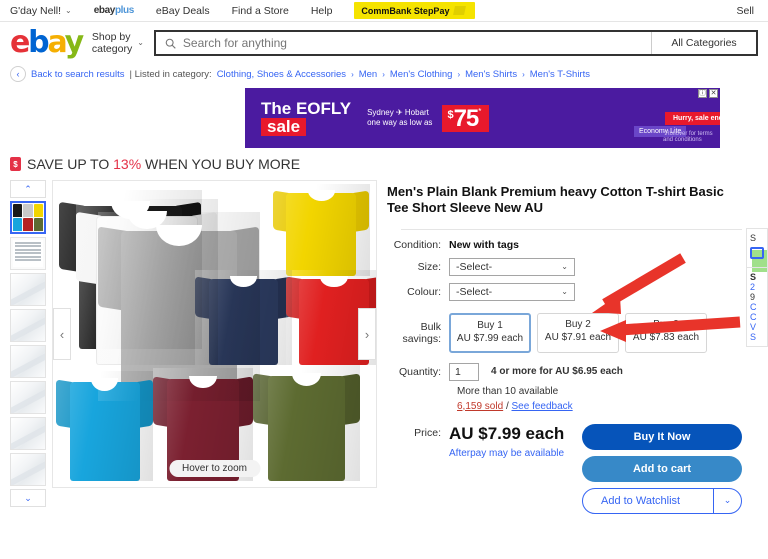  What do you see at coordinates (384, 164) in the screenshot?
I see `bulk-savings-banner: SAVE UP TO 13% WHEN YOU BUY MORE` at bounding box center [384, 164].